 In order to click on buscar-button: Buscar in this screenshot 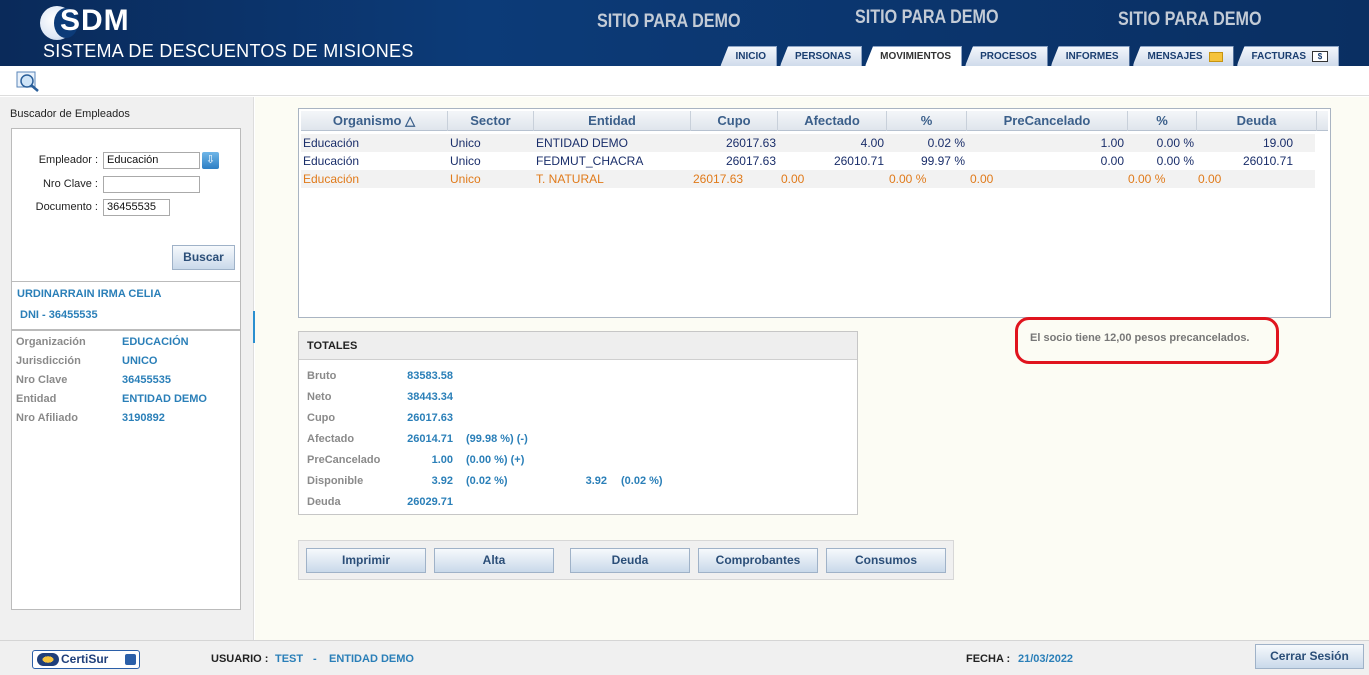, I will do `click(203, 257)`.